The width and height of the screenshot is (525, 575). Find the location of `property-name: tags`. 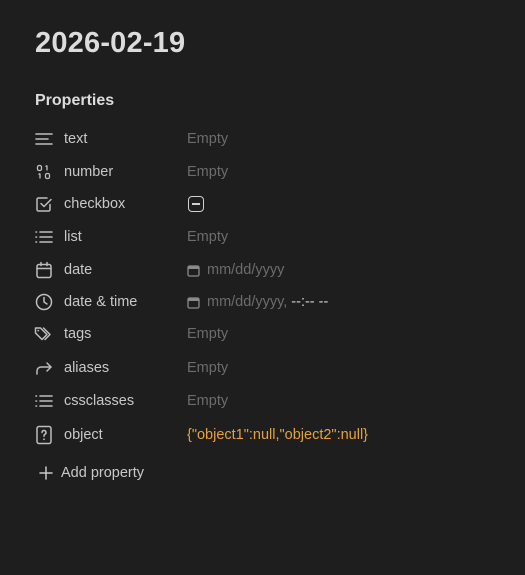

property-name: tags is located at coordinates (78, 334).